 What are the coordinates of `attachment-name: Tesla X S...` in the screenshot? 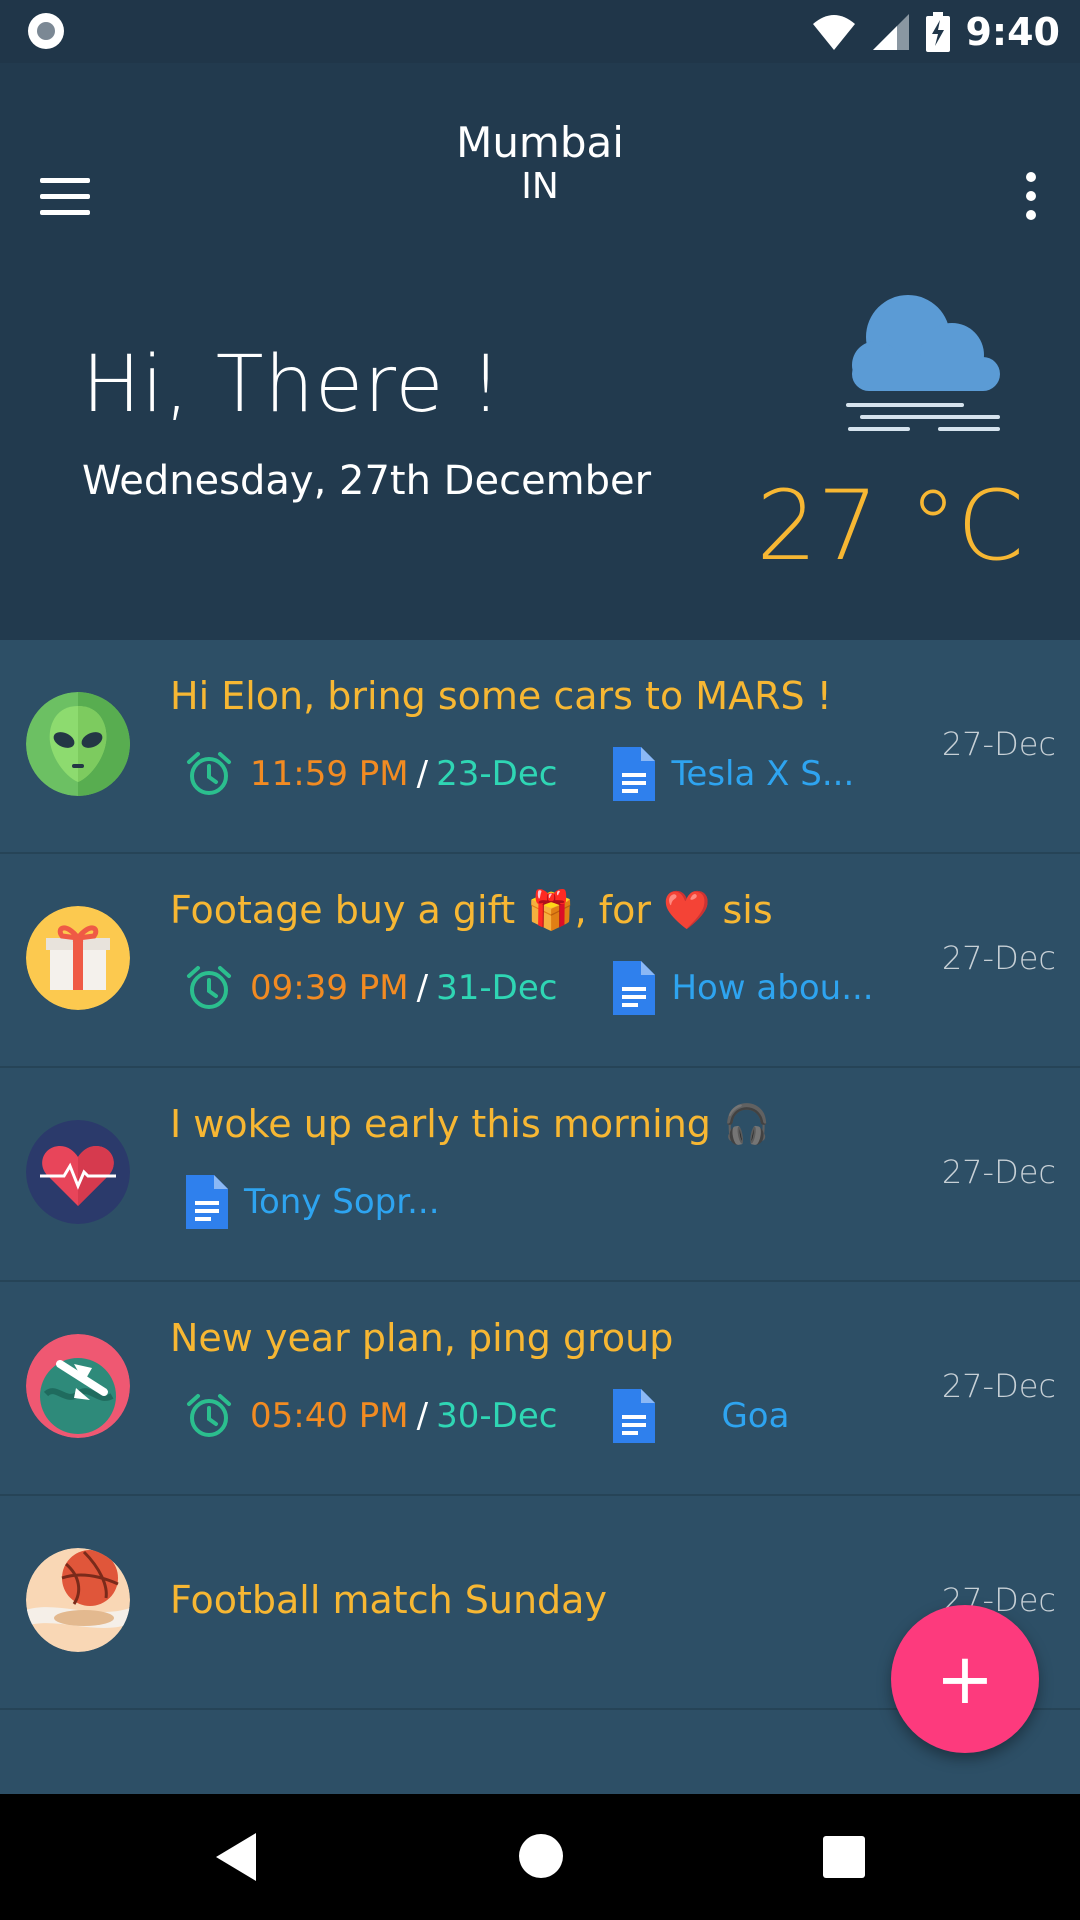 It's located at (763, 774).